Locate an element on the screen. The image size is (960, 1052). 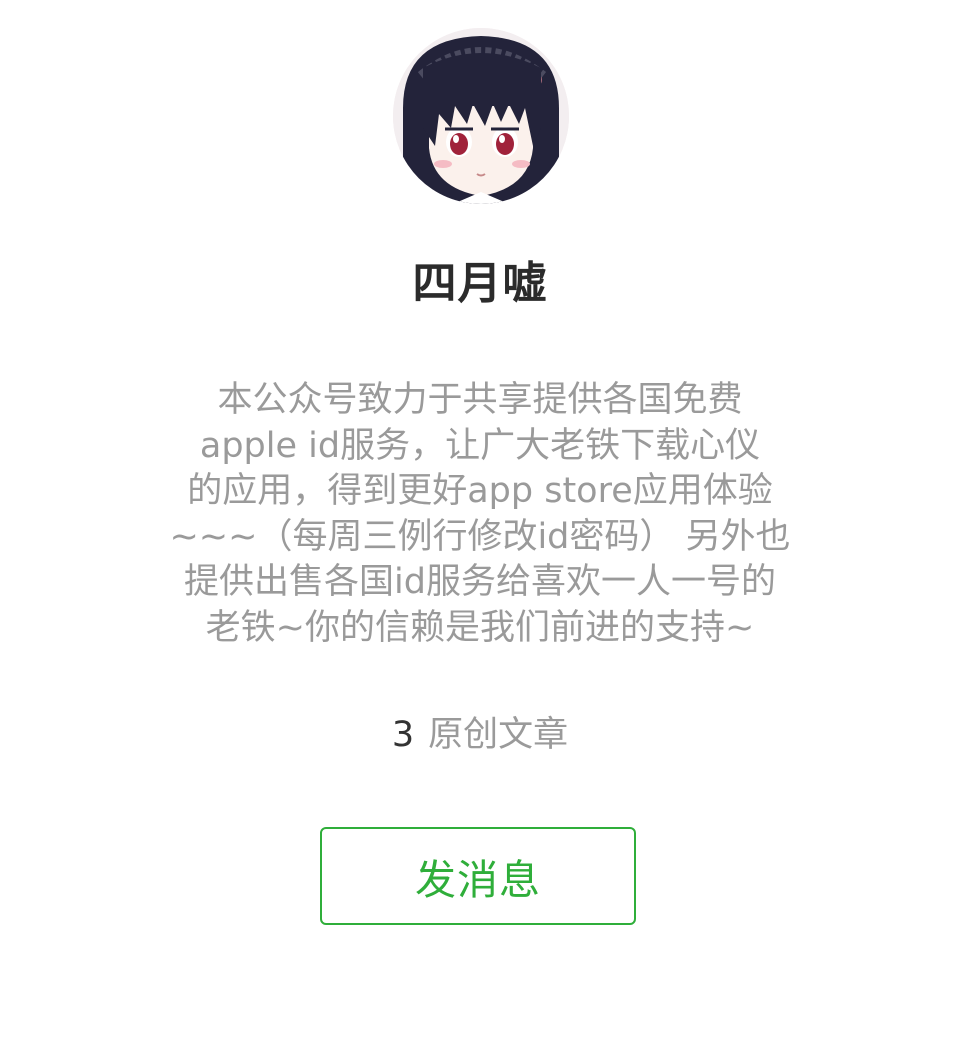
anime-girl-avatar-icon is located at coordinates (481, 116).